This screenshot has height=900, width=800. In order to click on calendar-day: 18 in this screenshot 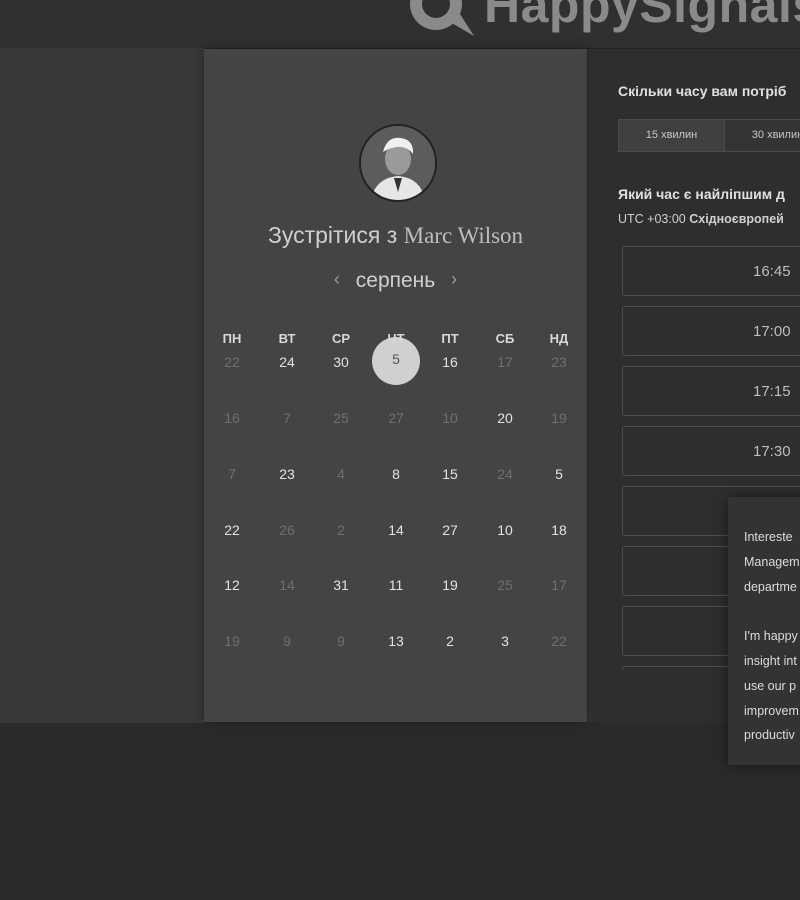, I will do `click(559, 530)`.